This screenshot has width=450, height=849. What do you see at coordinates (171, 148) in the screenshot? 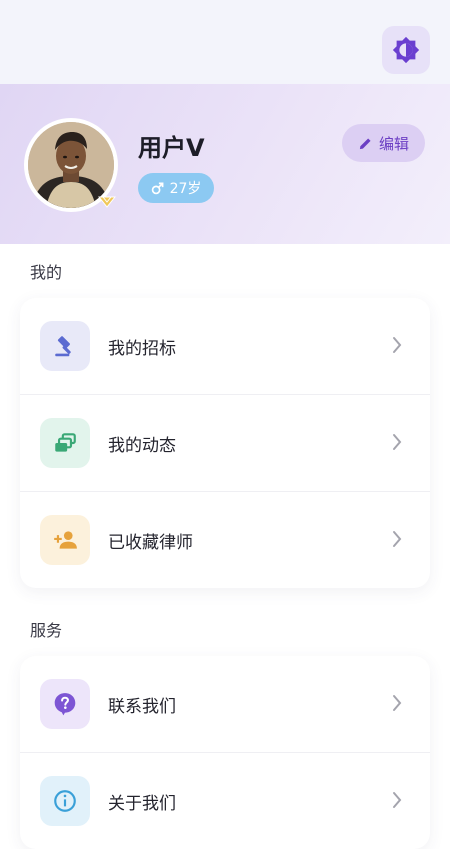
I see `username: 用户V` at bounding box center [171, 148].